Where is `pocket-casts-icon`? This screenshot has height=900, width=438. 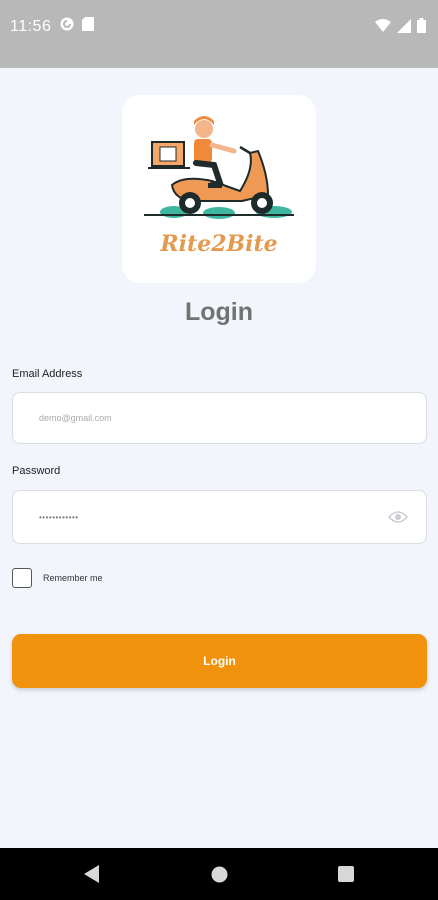
pocket-casts-icon is located at coordinates (67, 24).